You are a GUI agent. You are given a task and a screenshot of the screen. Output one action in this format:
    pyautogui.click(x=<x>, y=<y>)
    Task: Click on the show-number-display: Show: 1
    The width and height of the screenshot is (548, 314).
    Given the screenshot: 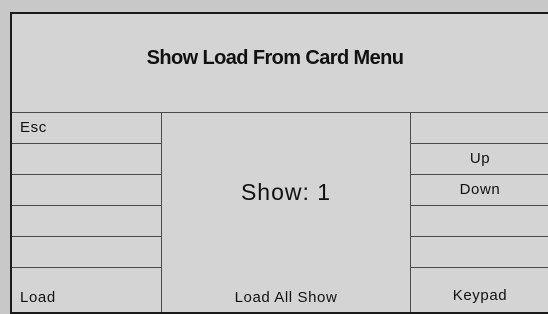 What is the action you would take?
    pyautogui.click(x=286, y=192)
    